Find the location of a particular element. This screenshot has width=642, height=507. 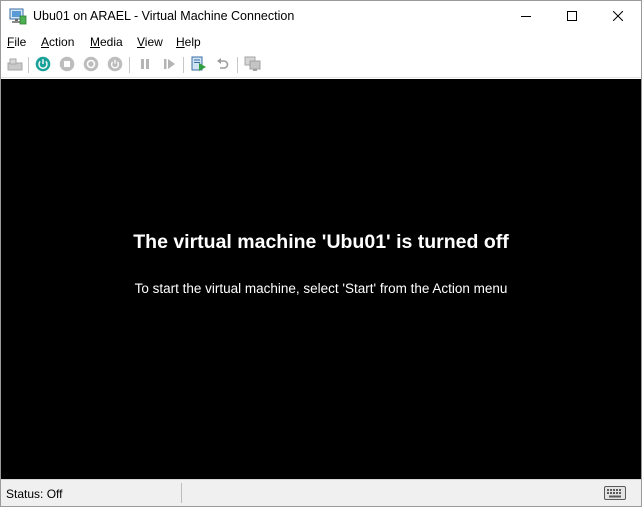

start-icon is located at coordinates (43, 65).